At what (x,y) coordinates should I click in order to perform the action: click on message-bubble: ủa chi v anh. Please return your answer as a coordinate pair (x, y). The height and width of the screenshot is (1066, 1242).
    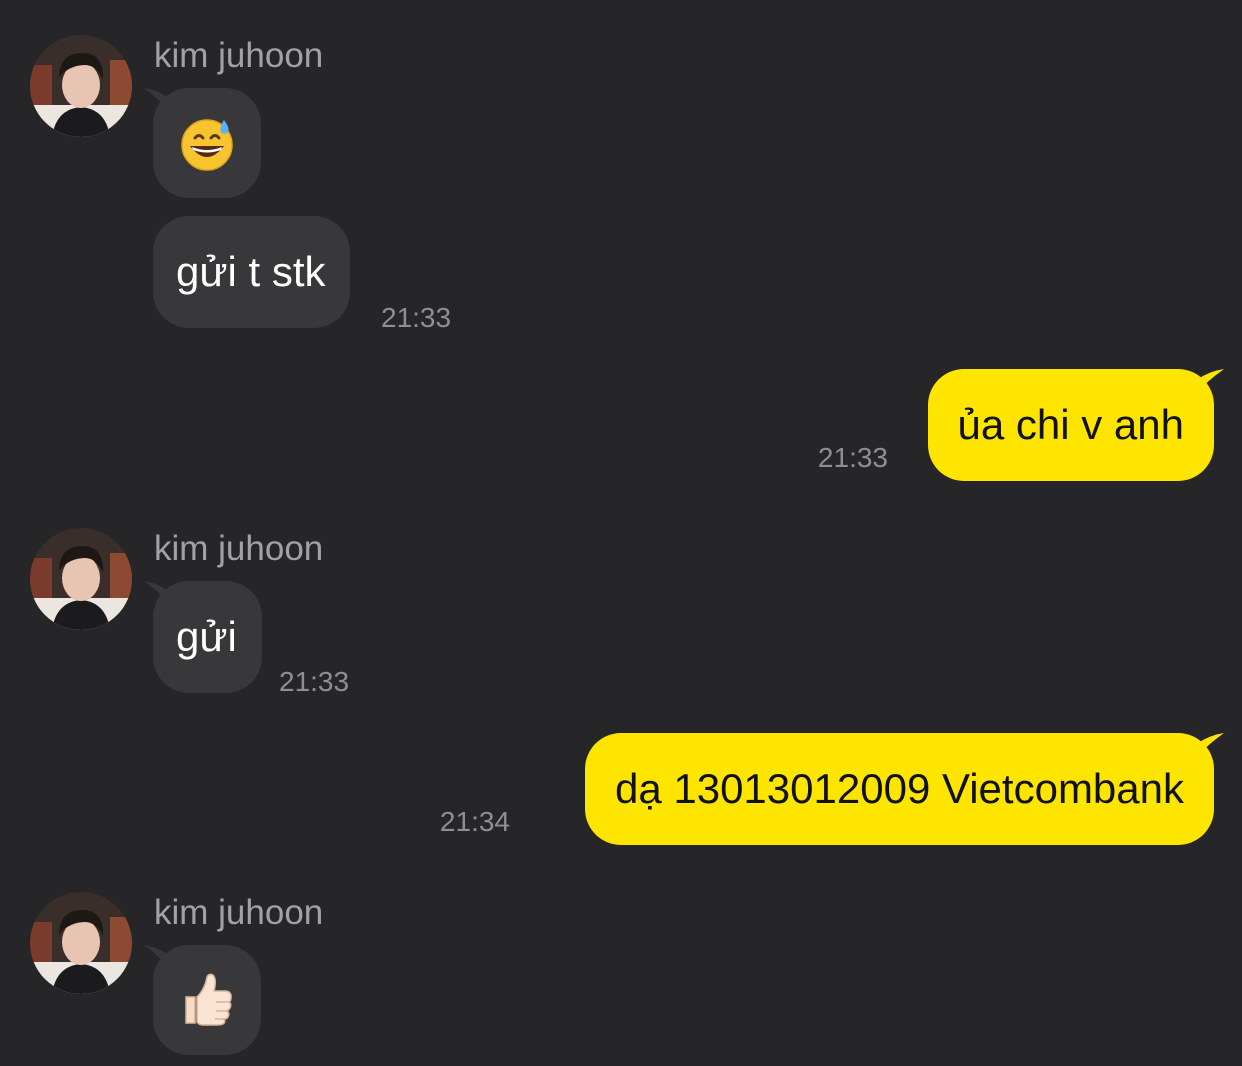
    Looking at the image, I should click on (1070, 425).